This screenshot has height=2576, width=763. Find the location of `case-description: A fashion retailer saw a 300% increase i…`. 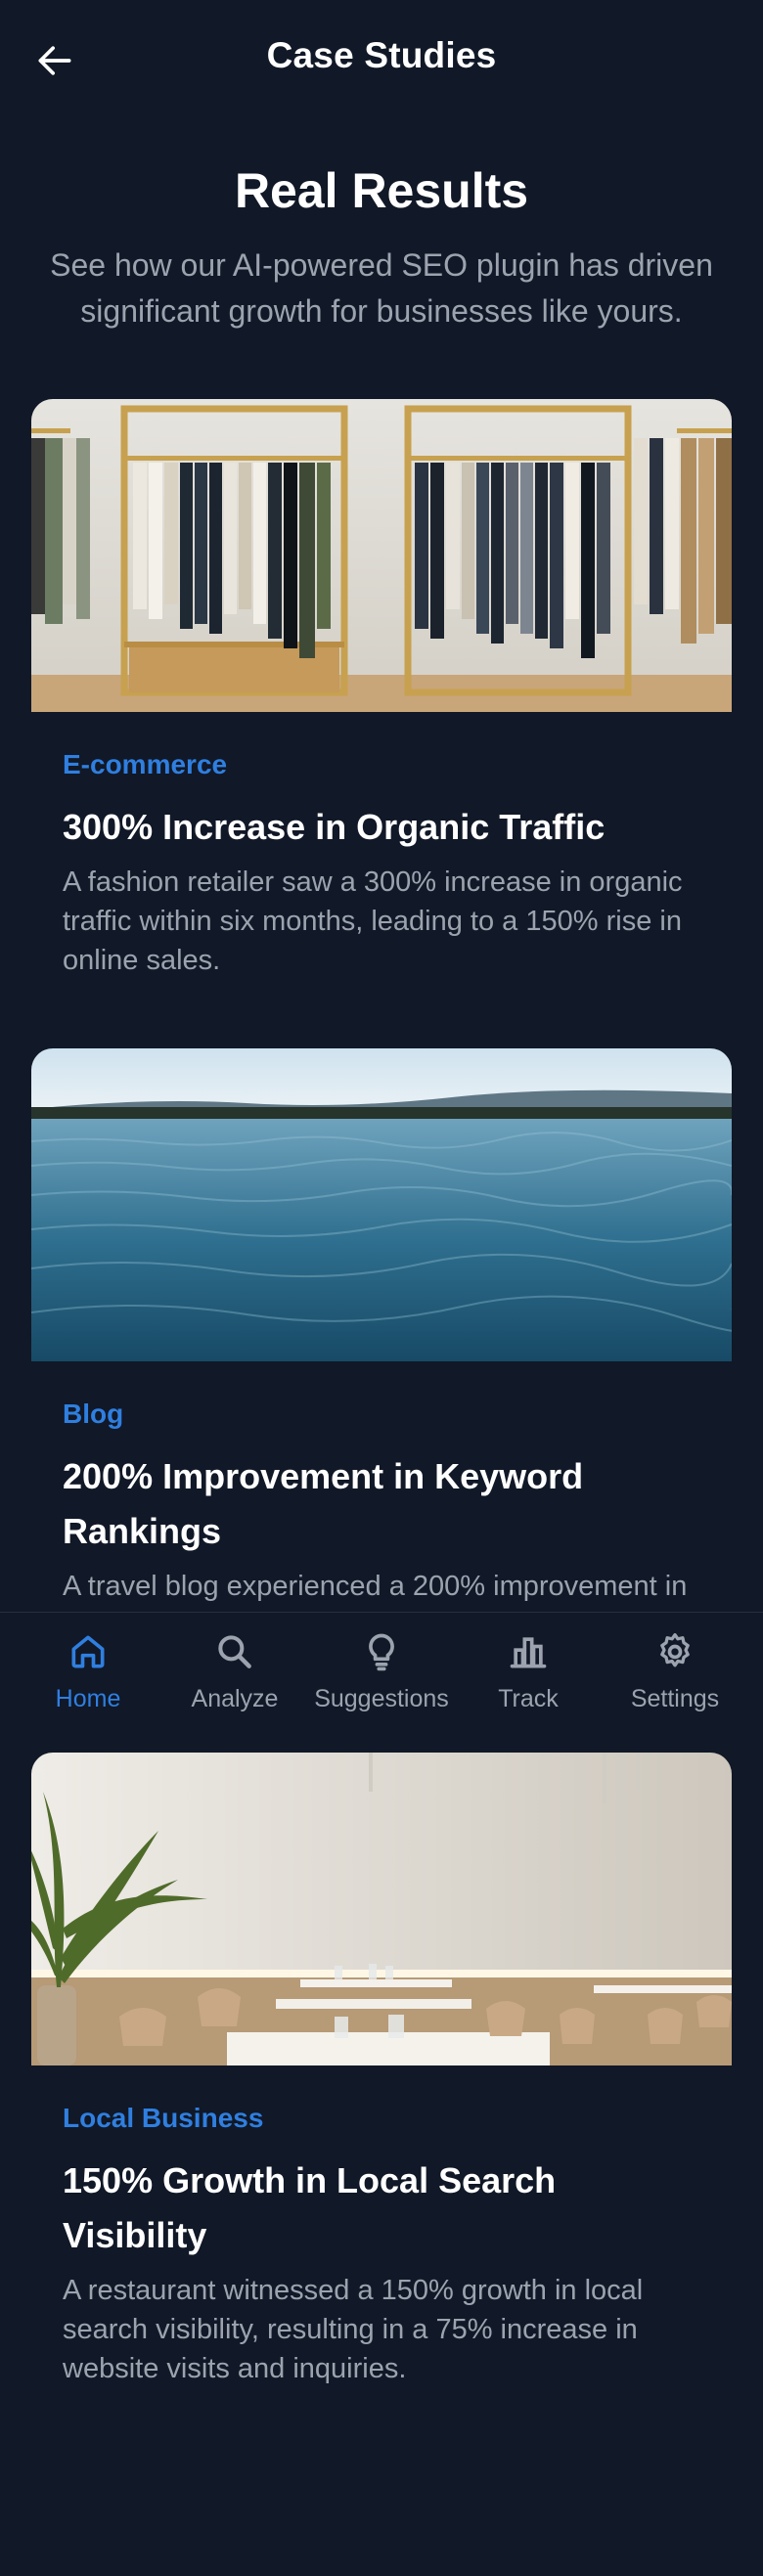

case-description: A fashion retailer saw a 300% increase i… is located at coordinates (373, 921).